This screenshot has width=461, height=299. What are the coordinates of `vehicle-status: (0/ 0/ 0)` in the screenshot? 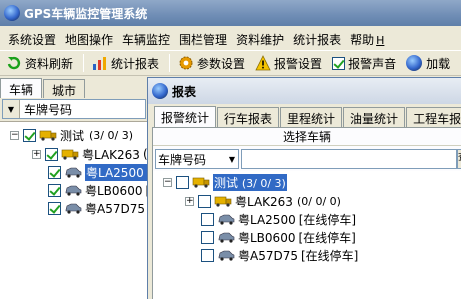 It's located at (318, 201).